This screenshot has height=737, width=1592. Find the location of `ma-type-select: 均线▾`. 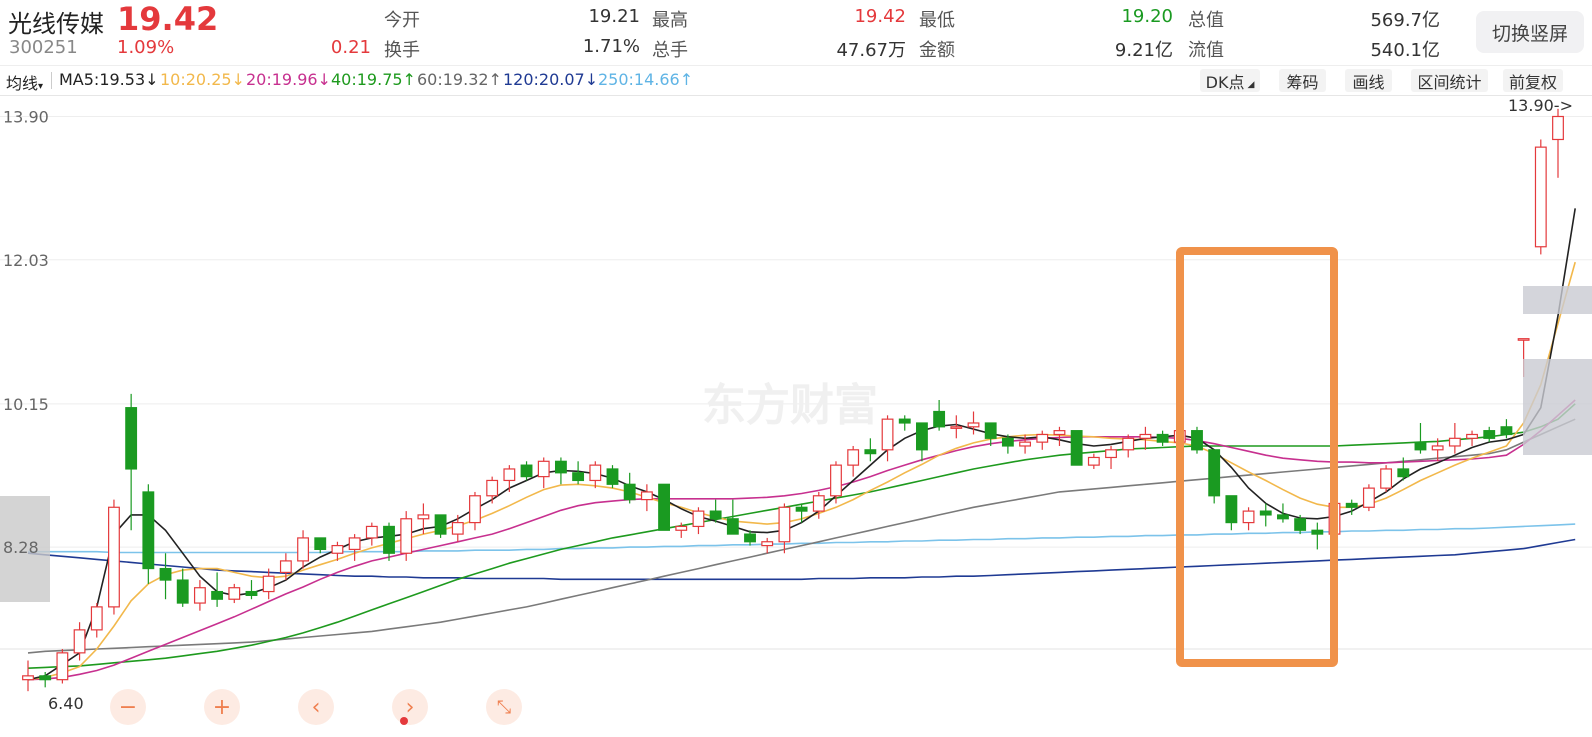

ma-type-select: 均线▾ is located at coordinates (24, 82).